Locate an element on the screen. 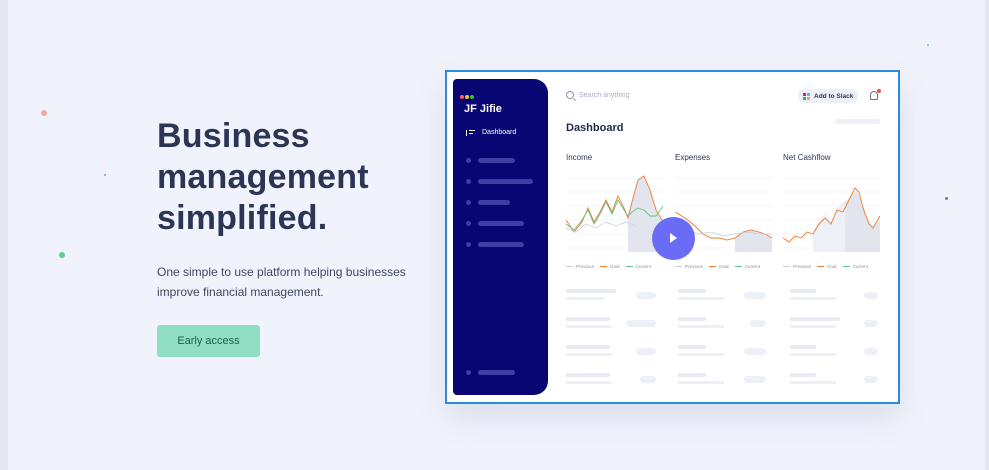 Image resolution: width=989 pixels, height=470 pixels. net-cashflow-legend: Previous Goal Current is located at coordinates (828, 266).